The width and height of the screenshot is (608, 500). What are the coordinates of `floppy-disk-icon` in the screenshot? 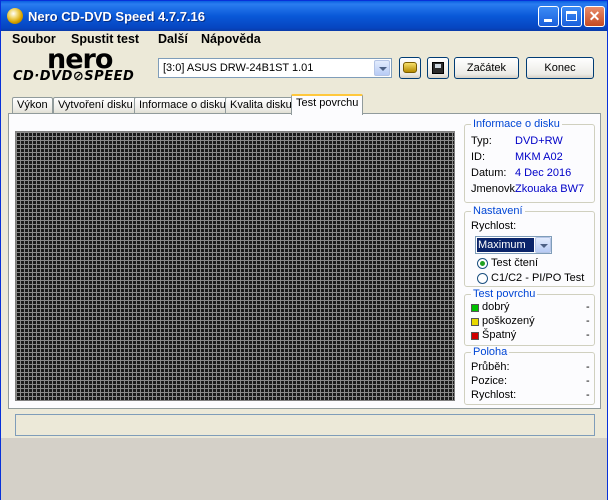 It's located at (438, 68).